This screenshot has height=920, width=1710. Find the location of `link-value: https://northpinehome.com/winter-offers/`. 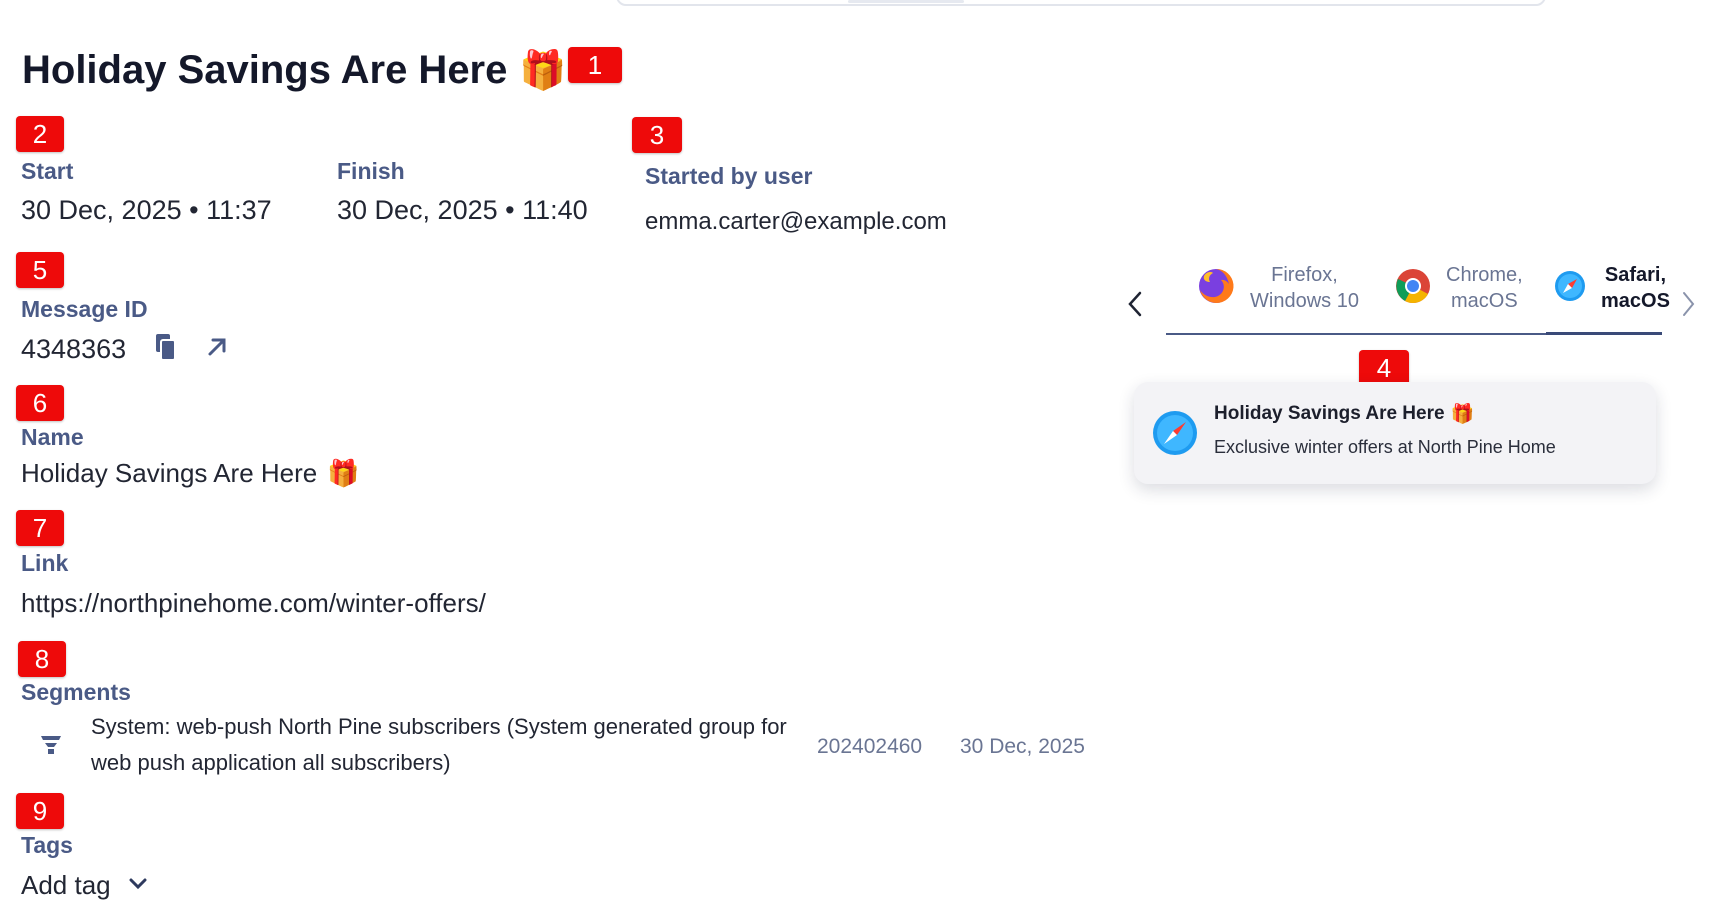

link-value: https://northpinehome.com/winter-offers/ is located at coordinates (253, 603).